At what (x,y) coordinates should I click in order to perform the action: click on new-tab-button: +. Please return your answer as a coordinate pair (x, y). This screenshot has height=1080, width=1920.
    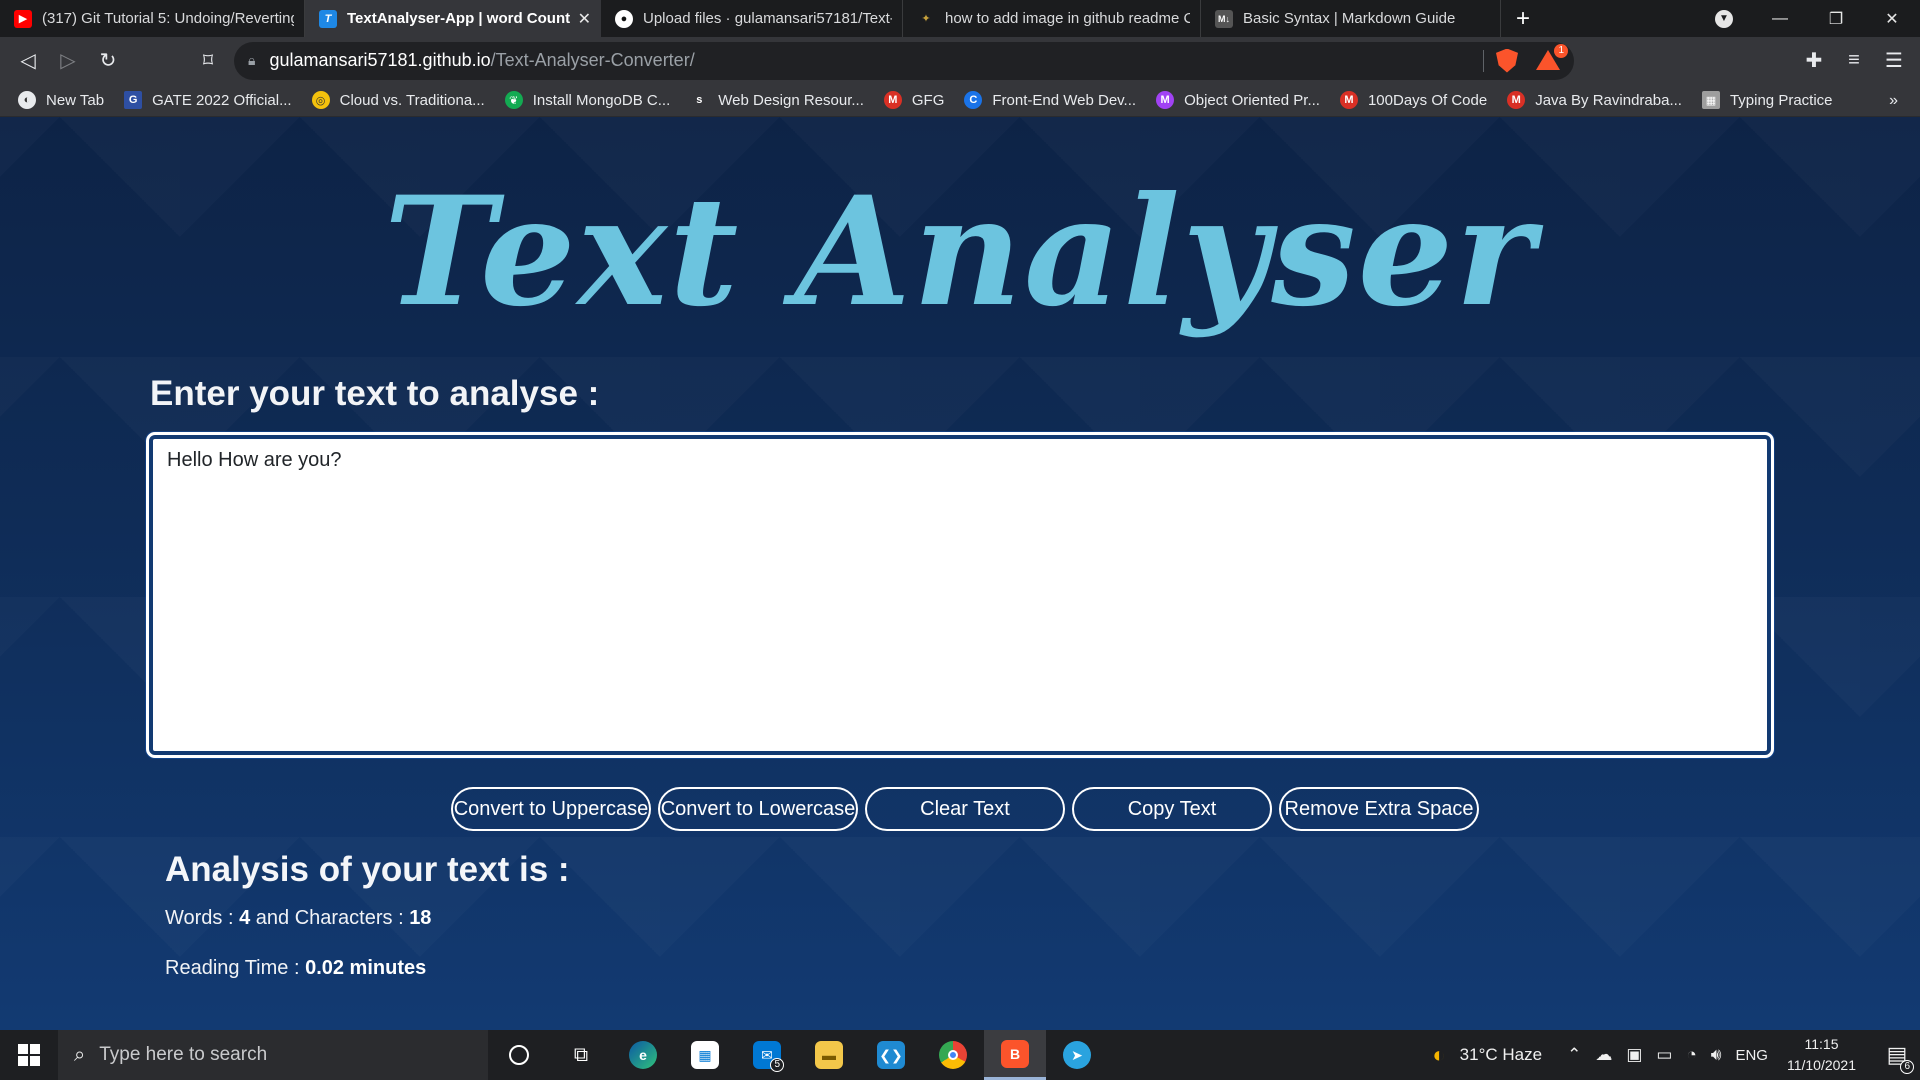
    Looking at the image, I should click on (1523, 18).